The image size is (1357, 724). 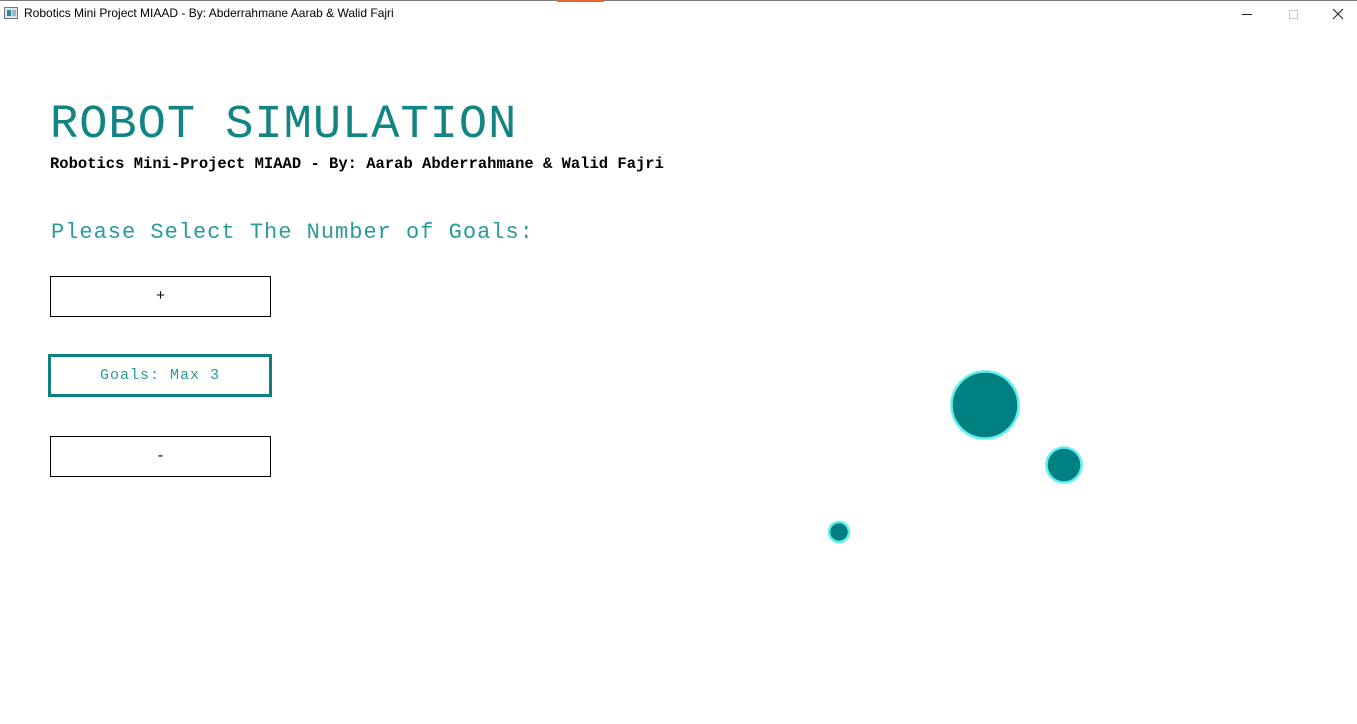 I want to click on goal-marker-small, so click(x=839, y=532).